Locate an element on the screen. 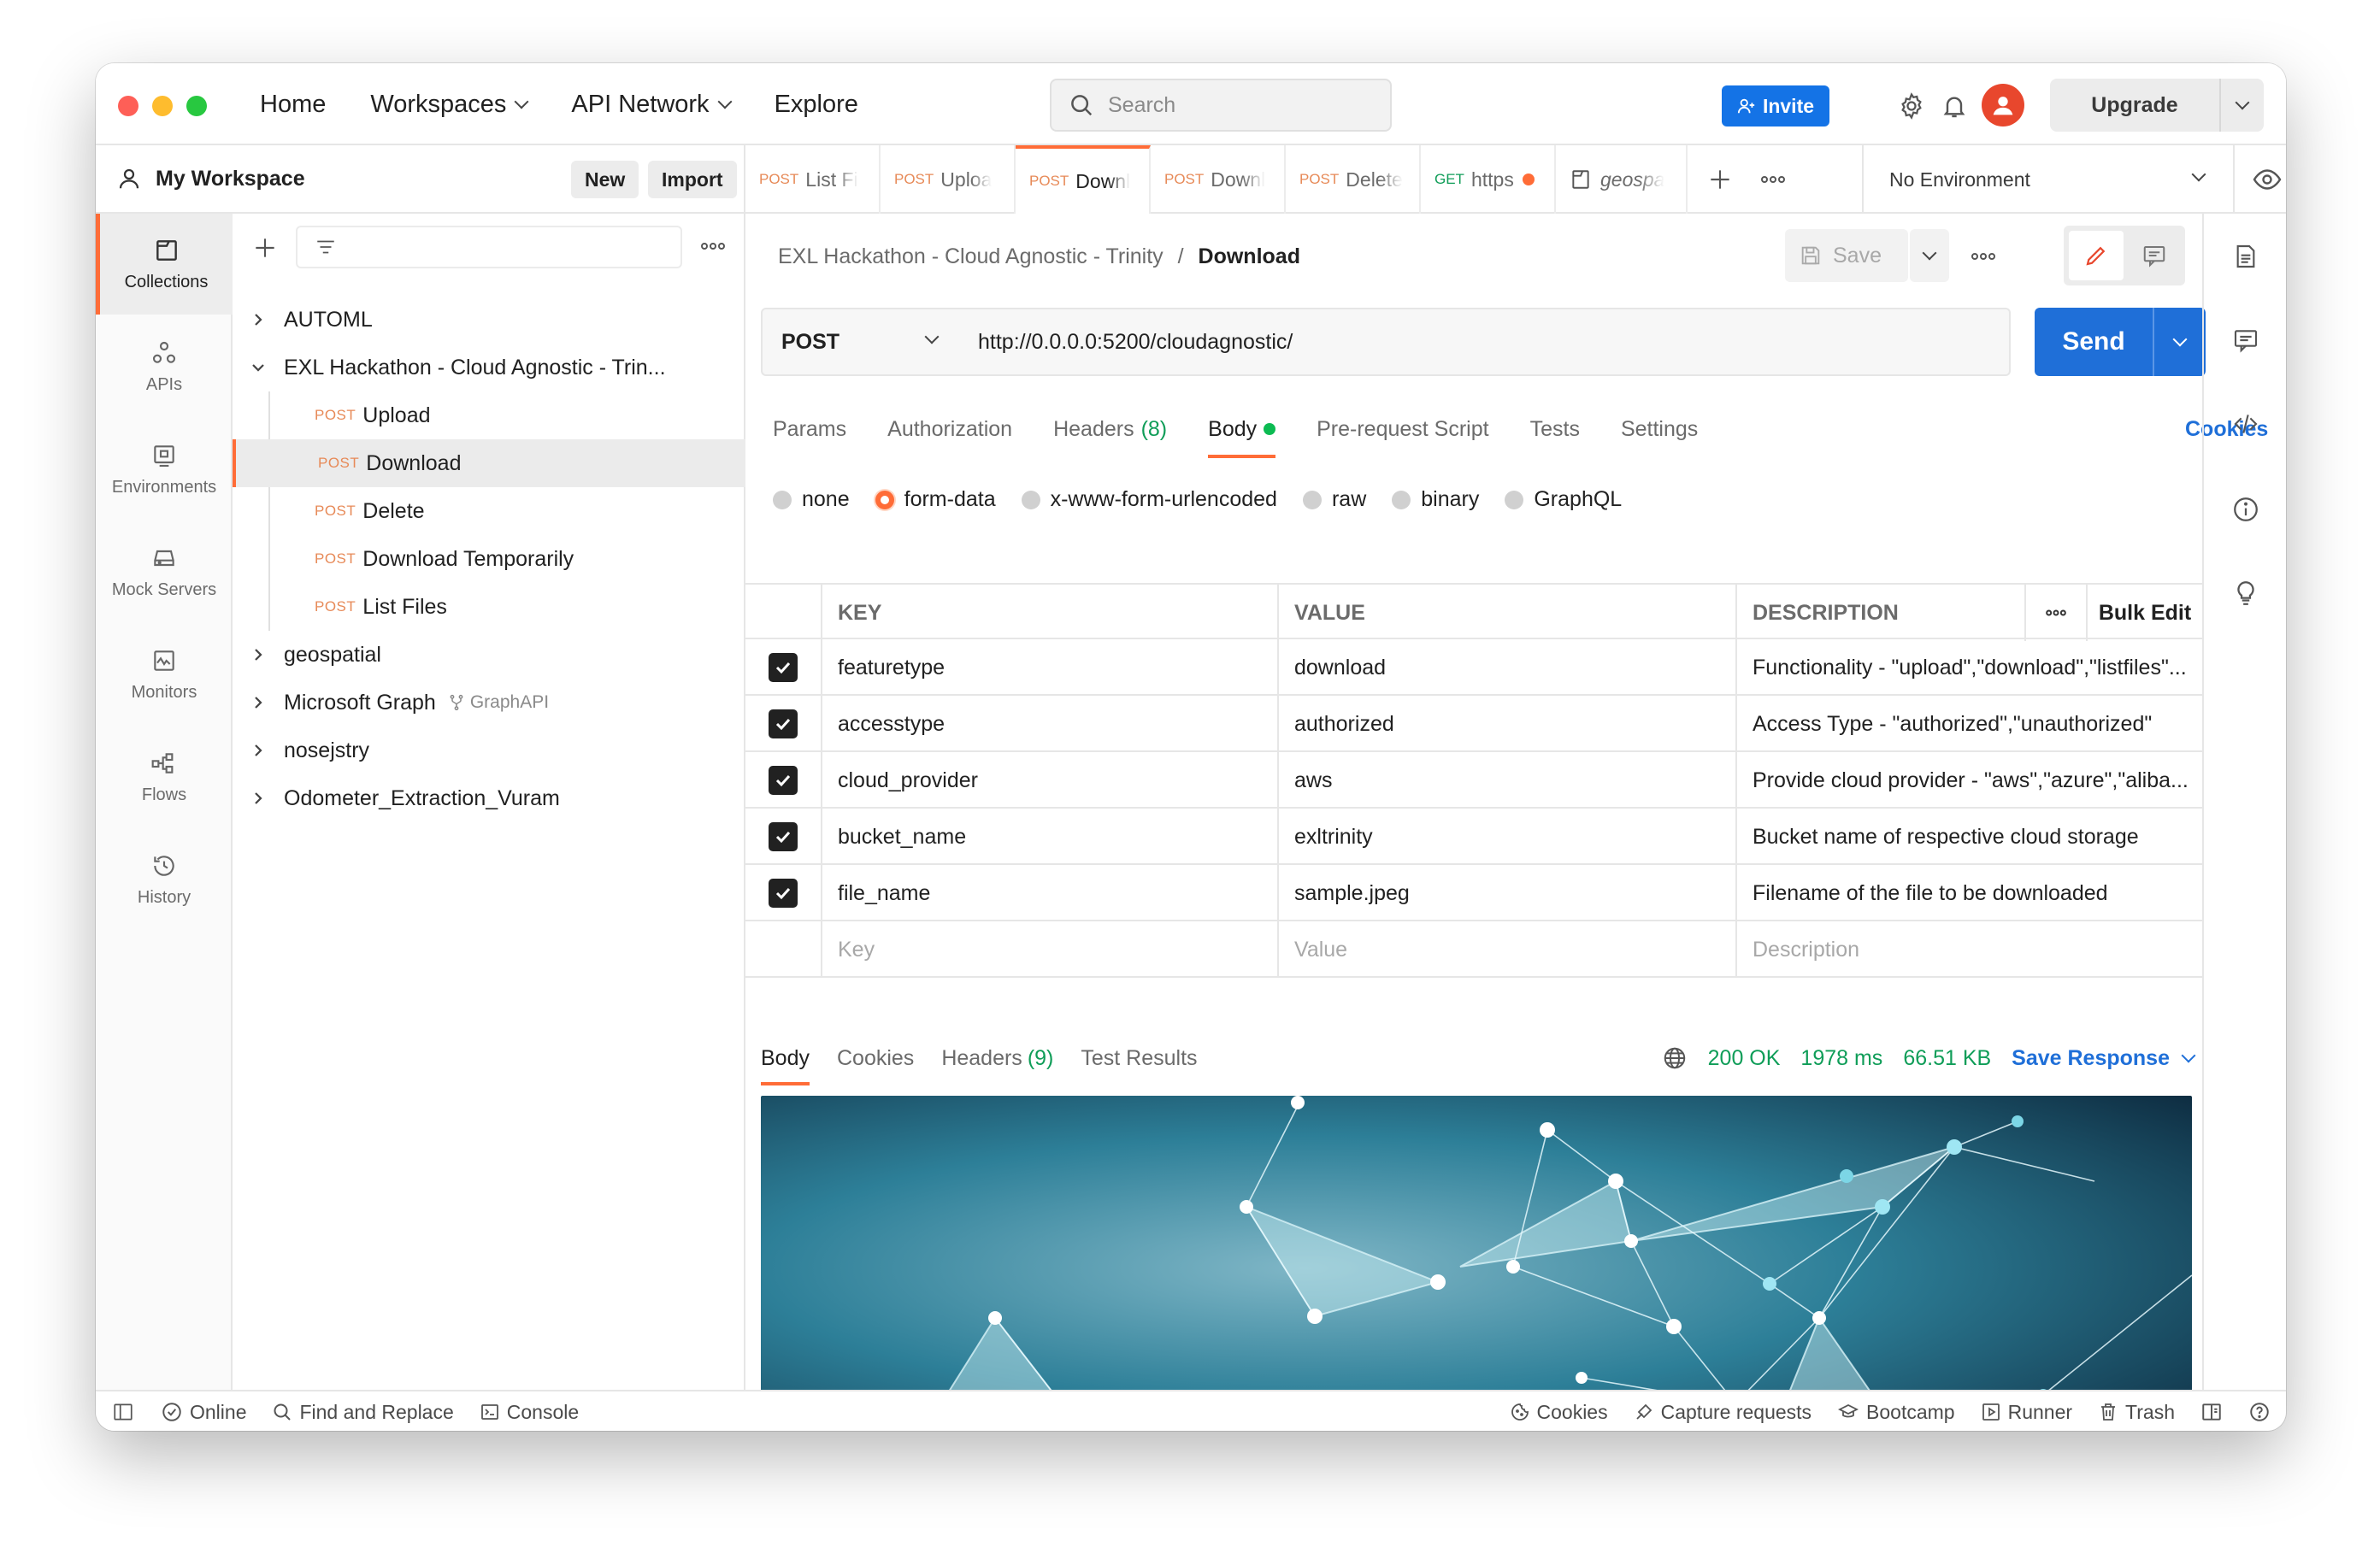  collection-filter-input is located at coordinates (489, 247).